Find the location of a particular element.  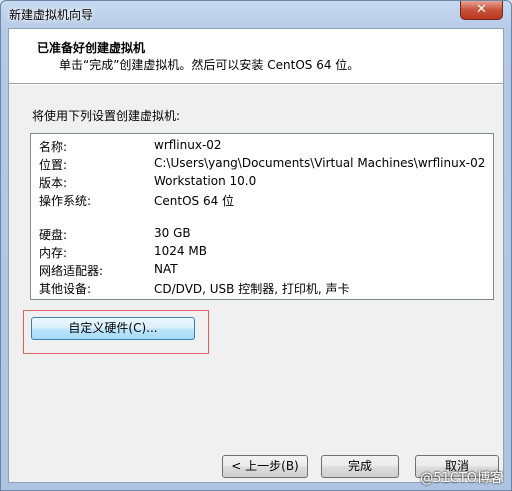

summary-key: 位置: is located at coordinates (53, 165).